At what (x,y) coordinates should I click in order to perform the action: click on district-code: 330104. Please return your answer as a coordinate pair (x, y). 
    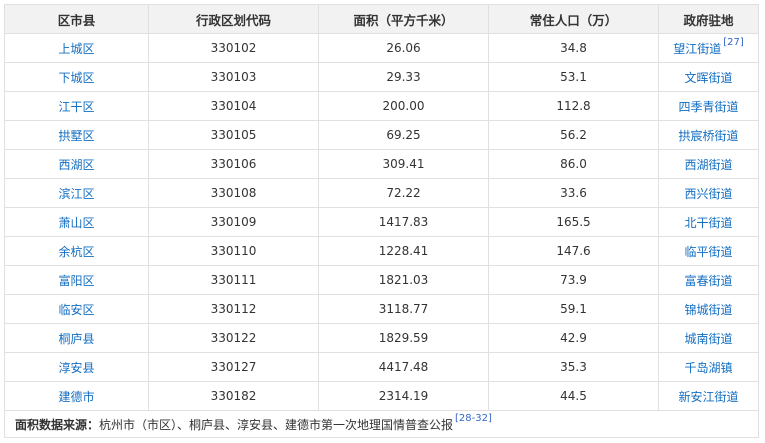
    Looking at the image, I should click on (233, 106).